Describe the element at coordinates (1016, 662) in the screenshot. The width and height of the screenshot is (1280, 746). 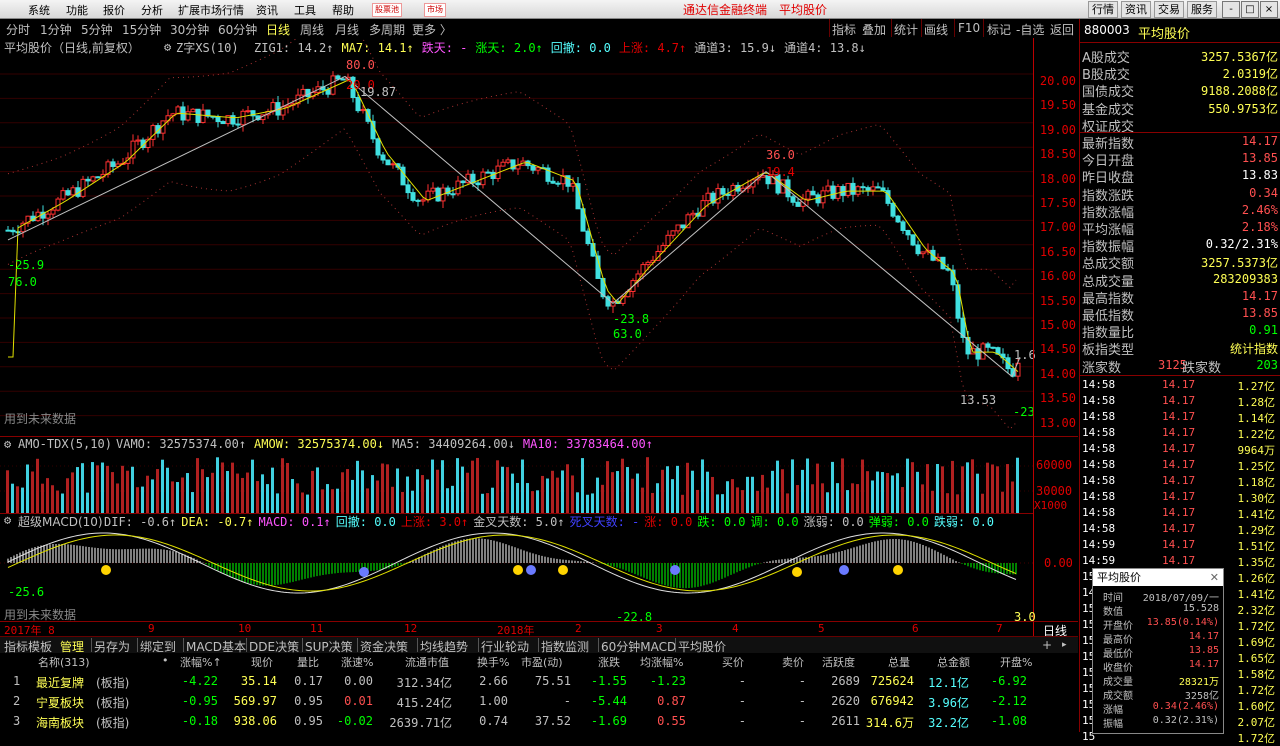
I see `column-header: 开盘%` at that location.